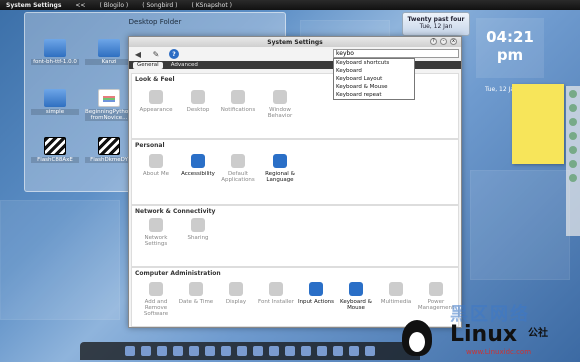 The image size is (580, 362). I want to click on settings-item-desktop: Desktop, so click(198, 101).